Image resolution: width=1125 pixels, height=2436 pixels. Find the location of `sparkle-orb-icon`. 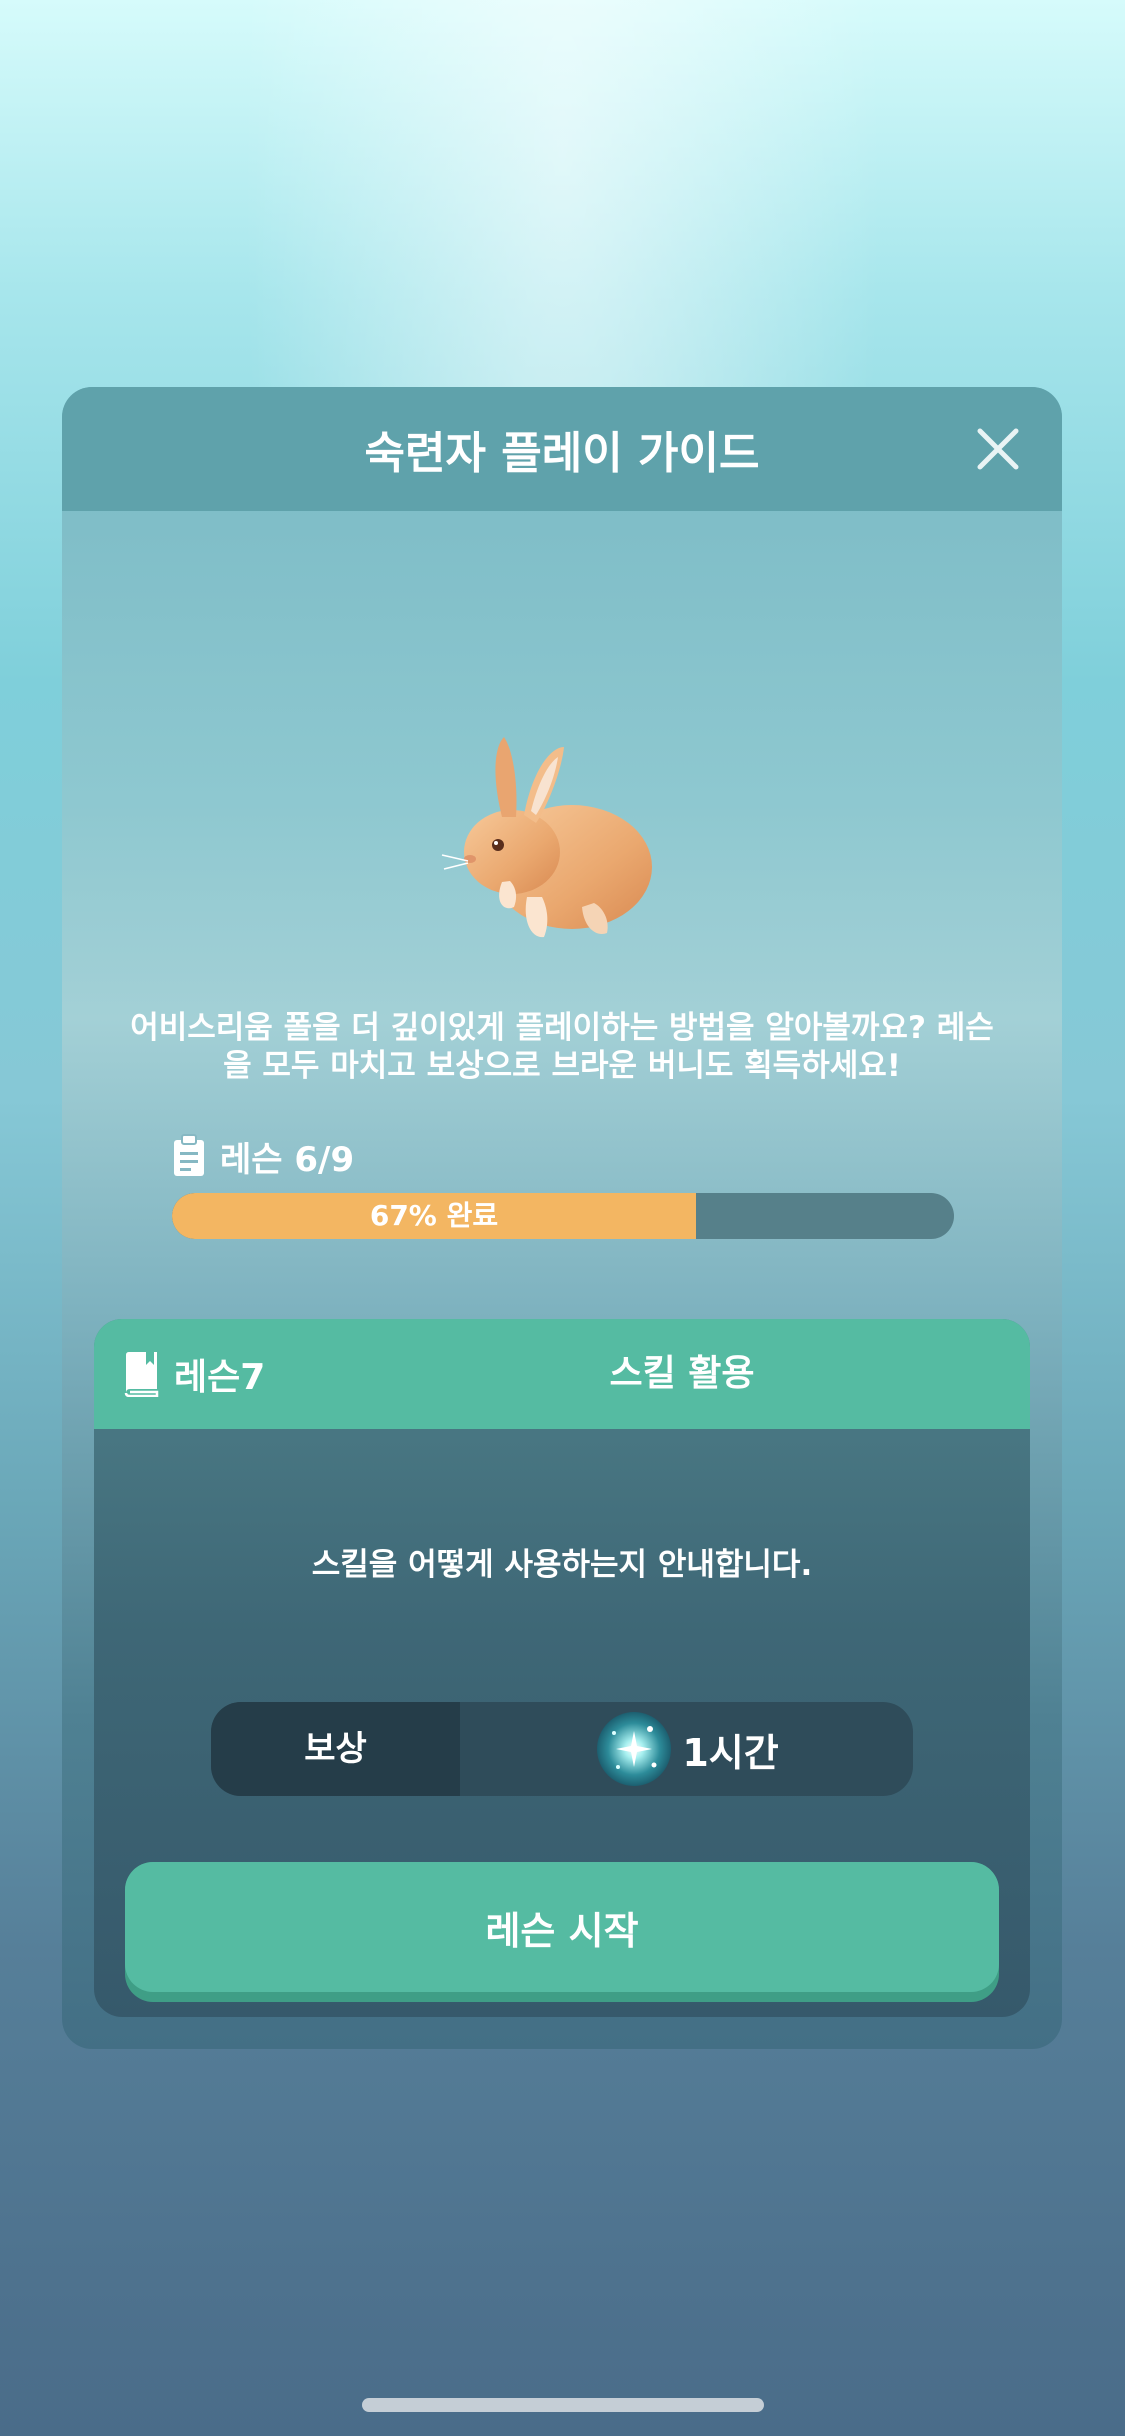

sparkle-orb-icon is located at coordinates (634, 1749).